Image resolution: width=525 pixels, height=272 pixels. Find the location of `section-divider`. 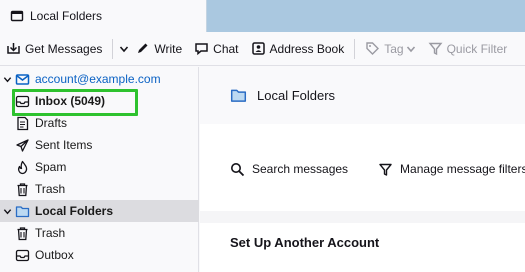

section-divider is located at coordinates (362, 217).